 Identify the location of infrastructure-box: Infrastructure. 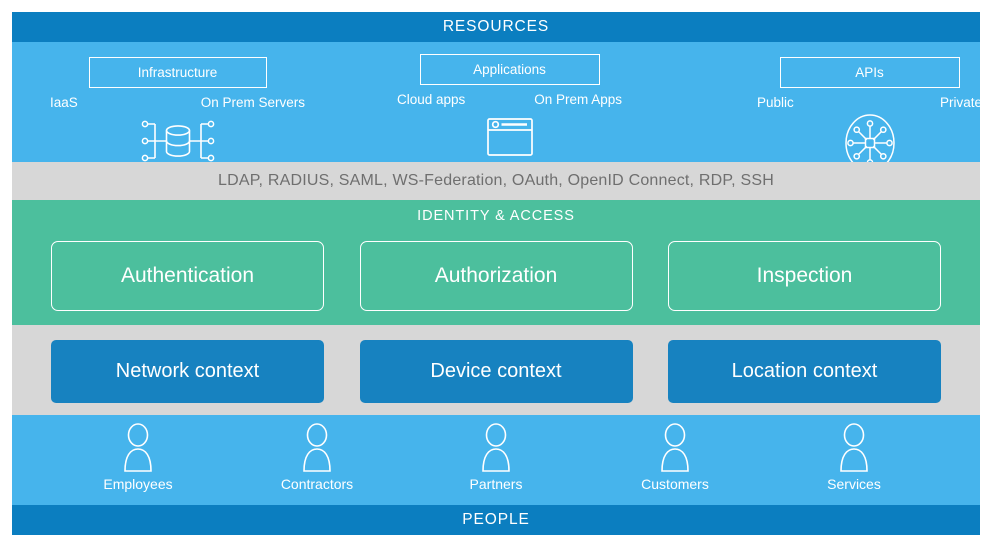
(177, 72).